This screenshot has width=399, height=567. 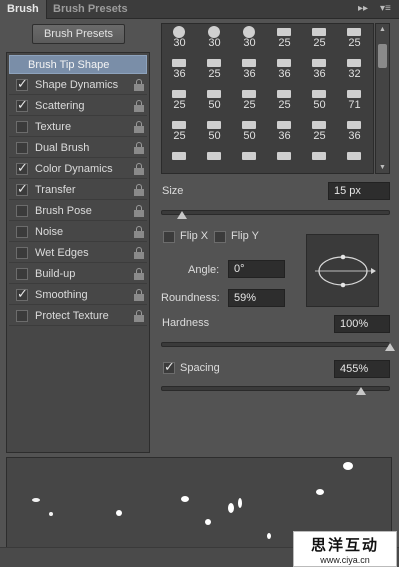 What do you see at coordinates (90, 9) in the screenshot?
I see `tab-brush-presets: Brush Presets` at bounding box center [90, 9].